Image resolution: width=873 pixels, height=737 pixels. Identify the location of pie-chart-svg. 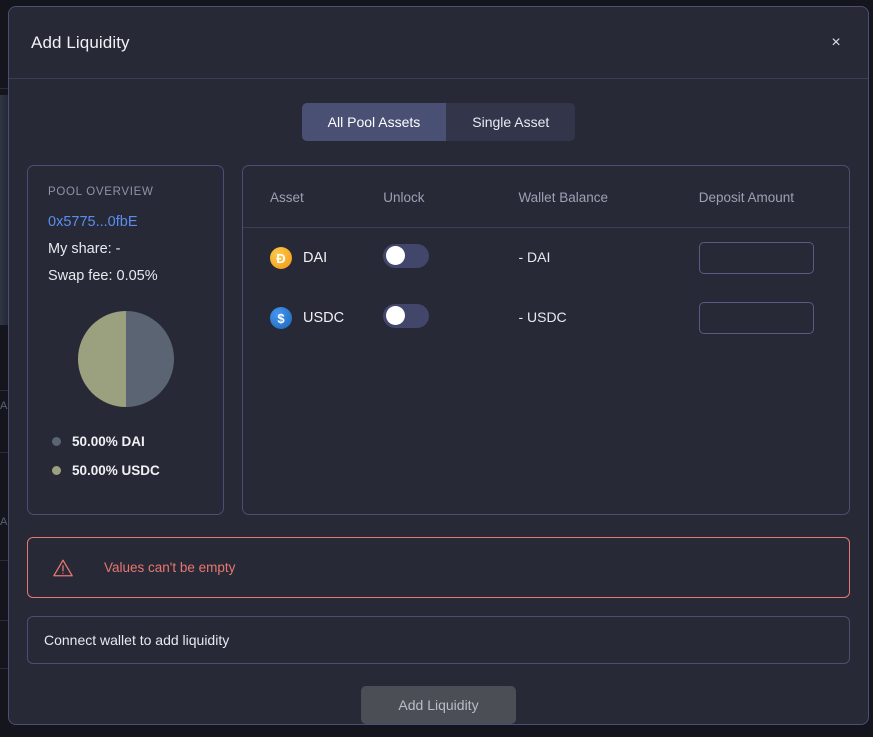
(125, 359).